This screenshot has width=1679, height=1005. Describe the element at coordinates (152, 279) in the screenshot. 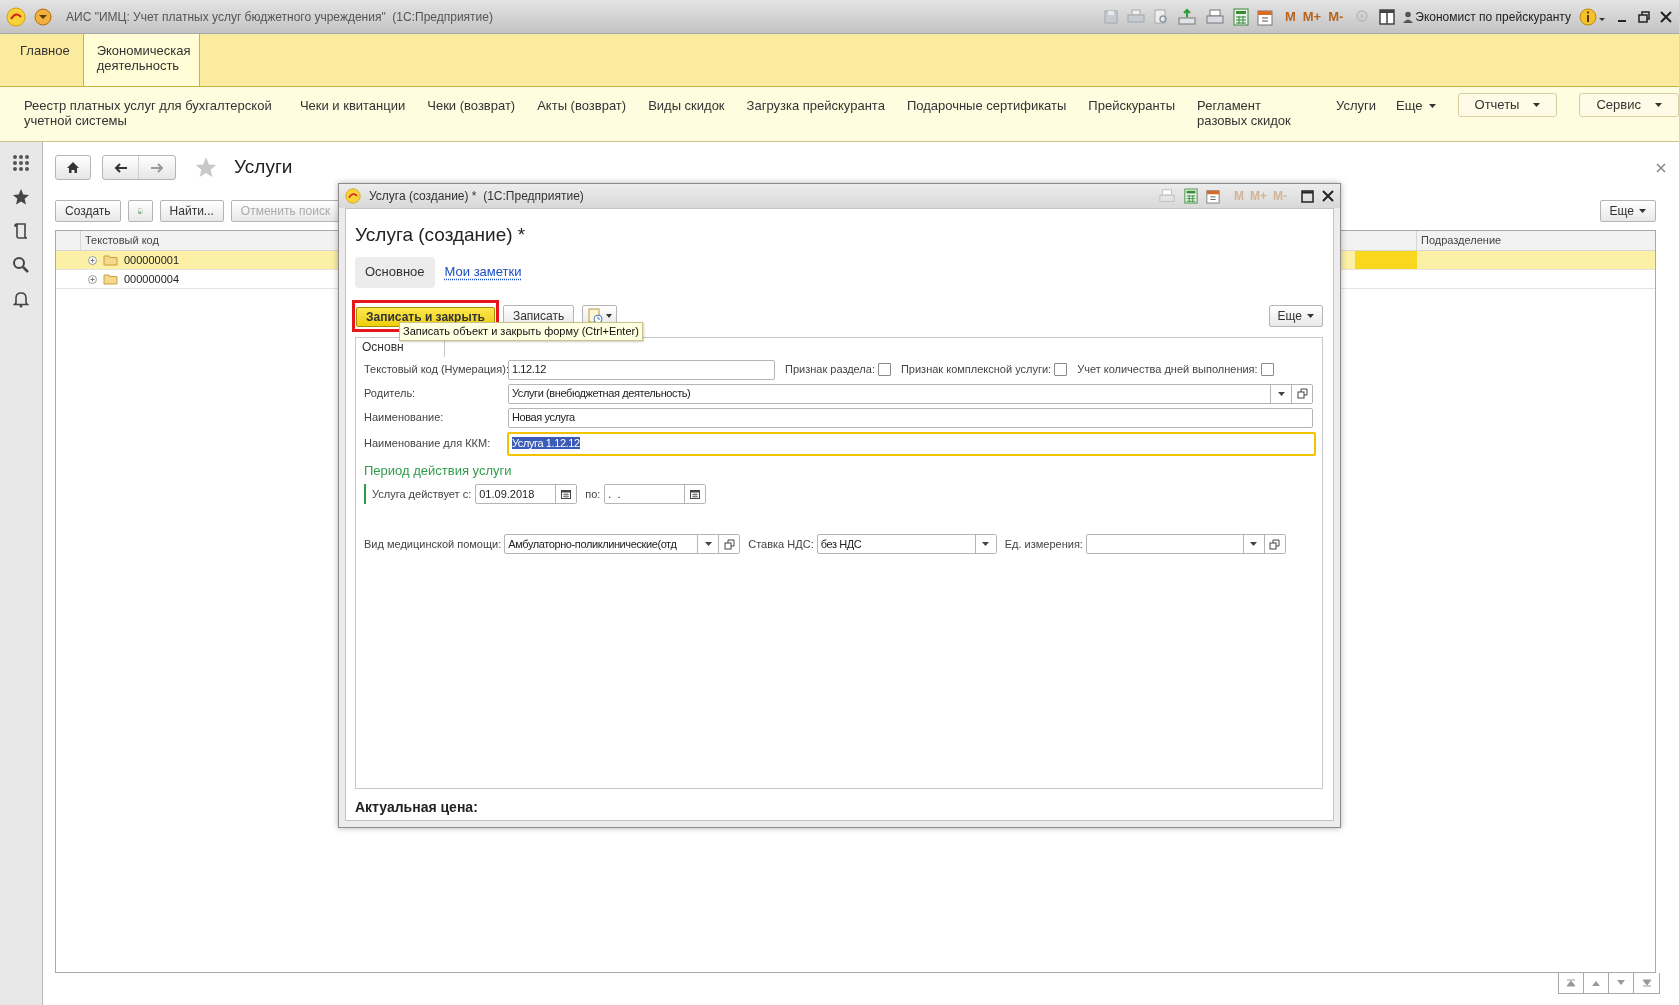

I see `table-cell-text: 000000004` at that location.